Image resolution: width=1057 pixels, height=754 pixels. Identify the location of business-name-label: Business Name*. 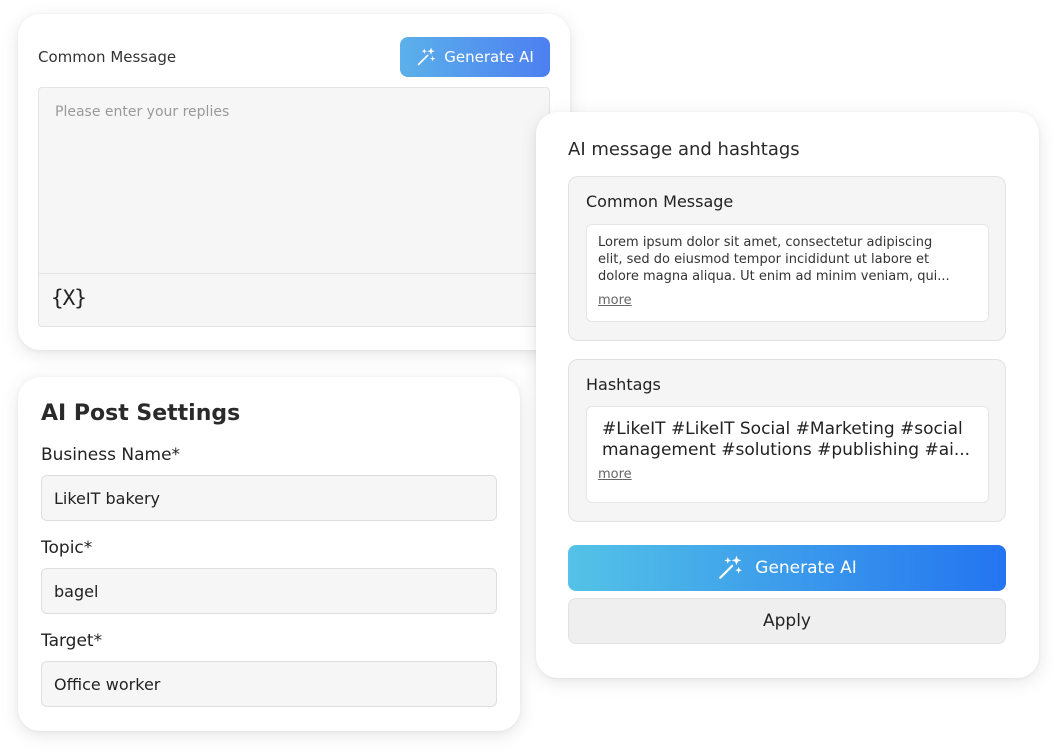
(111, 455).